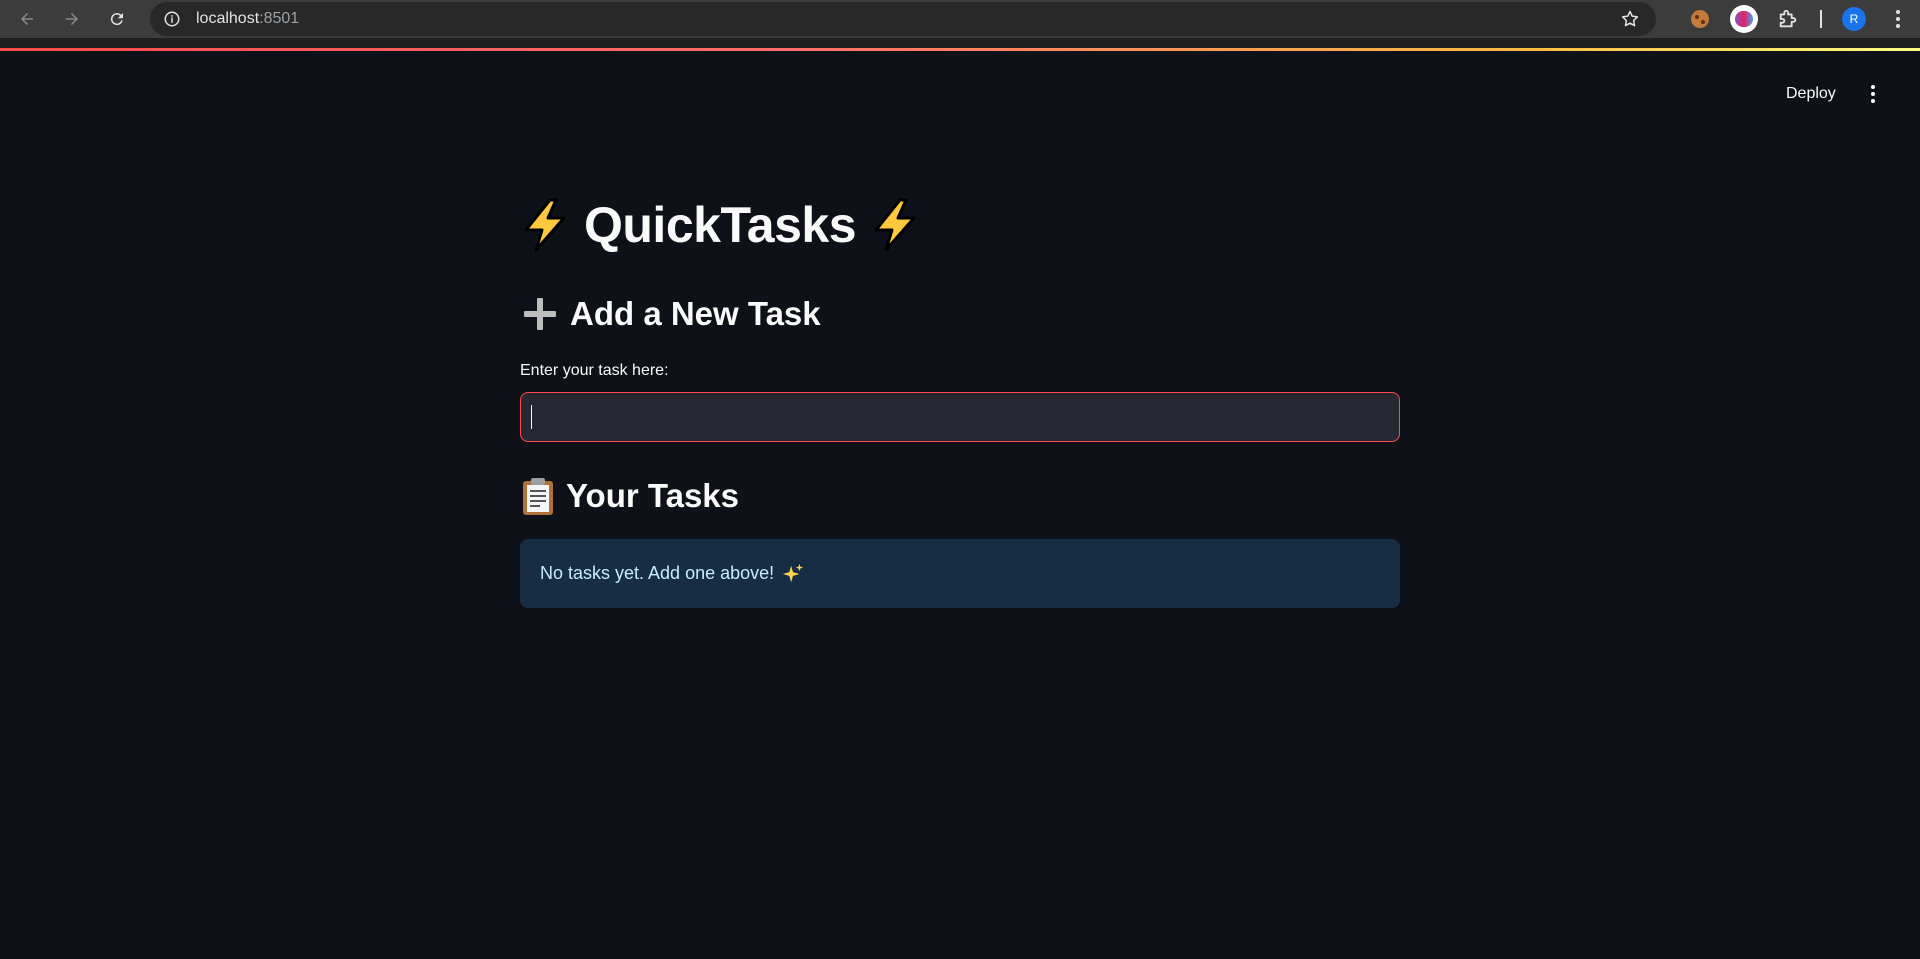 This screenshot has width=1920, height=959. I want to click on arrow-right-icon, so click(72, 19).